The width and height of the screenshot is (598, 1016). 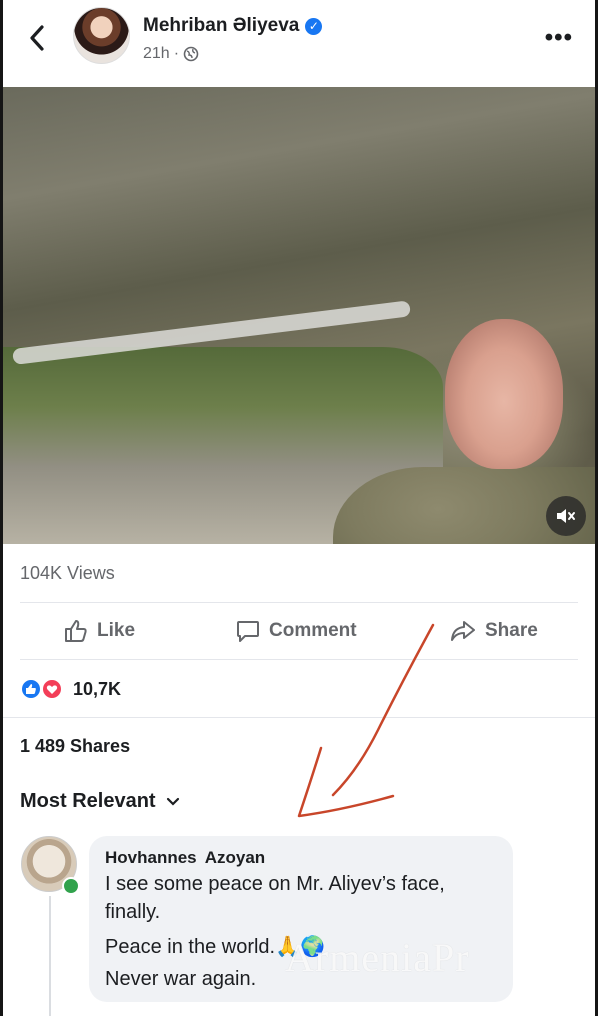 What do you see at coordinates (191, 54) in the screenshot?
I see `globe-icon` at bounding box center [191, 54].